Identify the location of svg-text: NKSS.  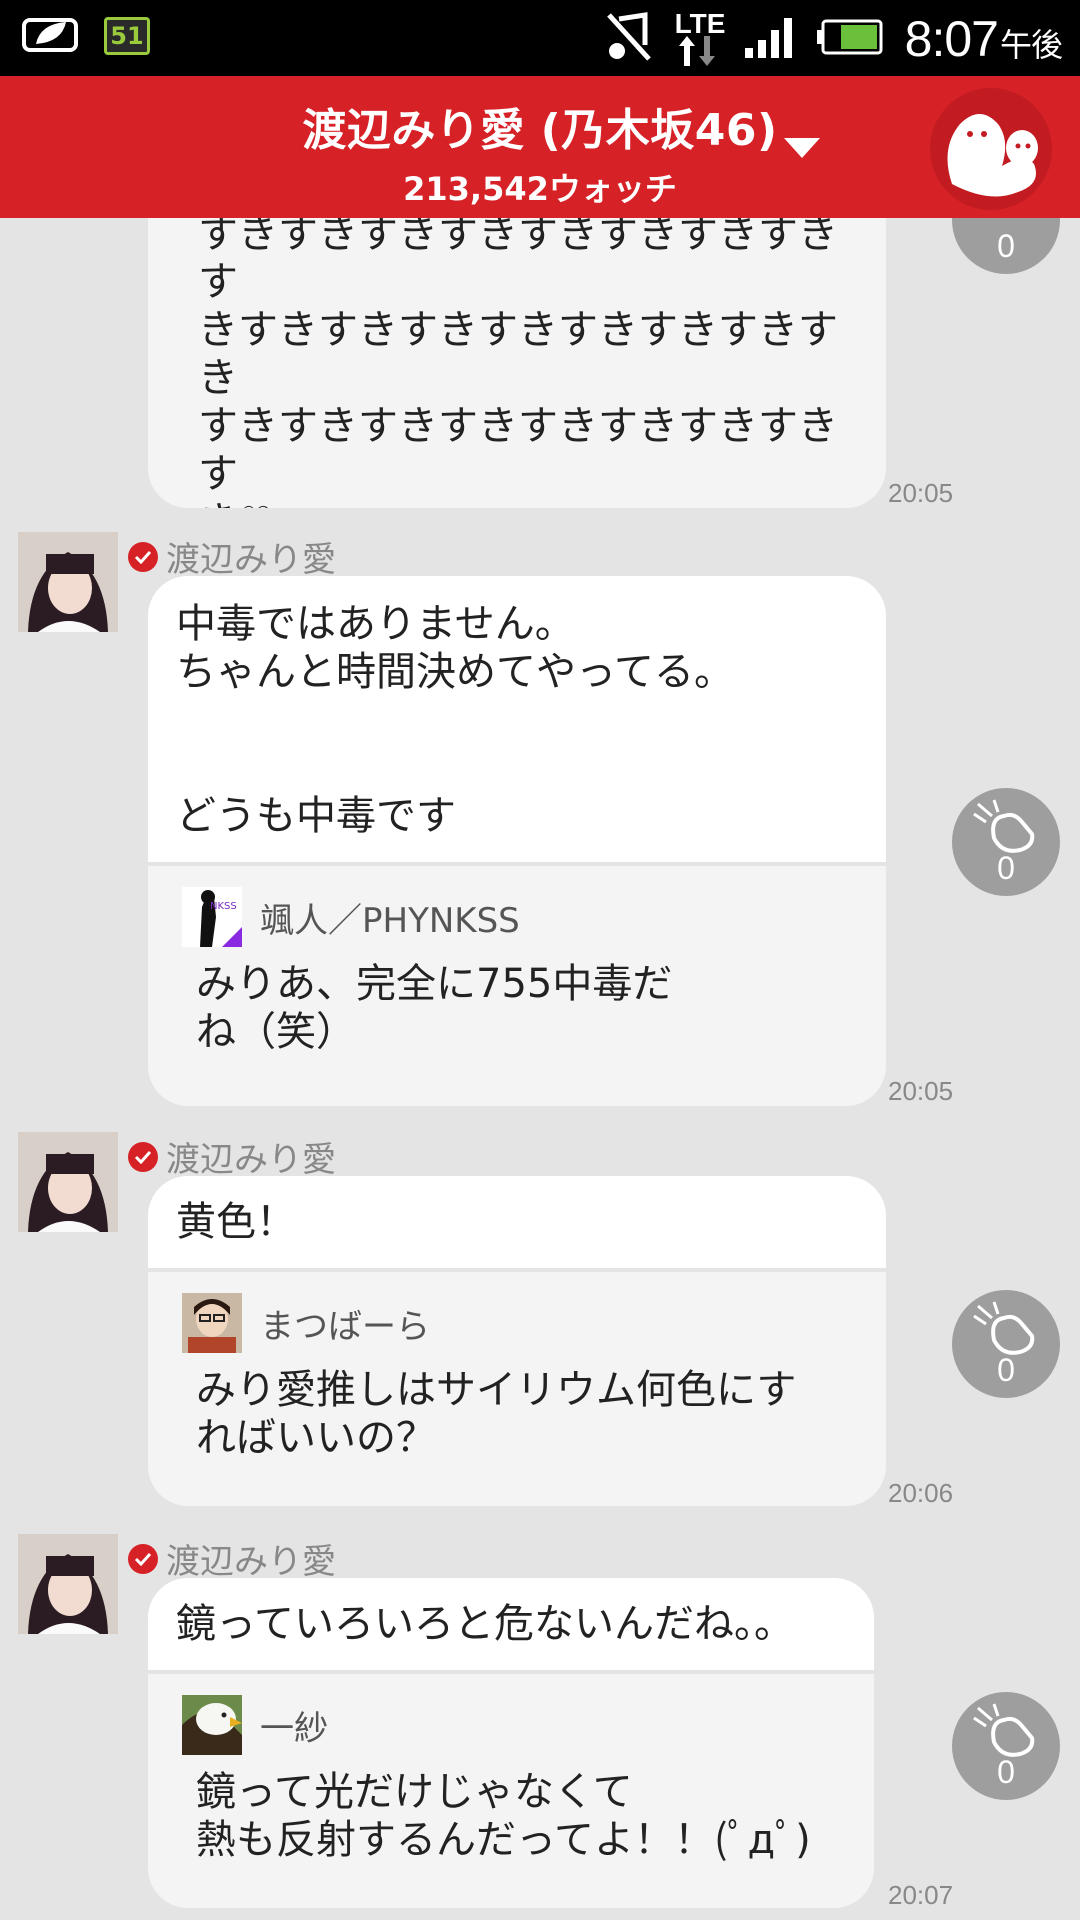
(223, 906).